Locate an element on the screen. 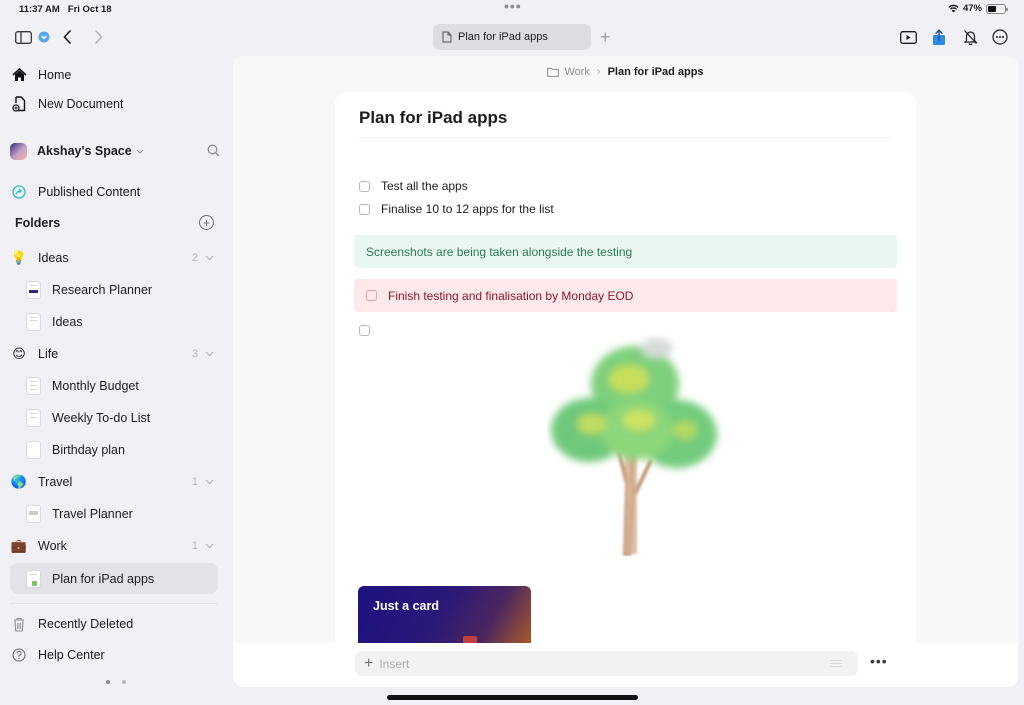 Image resolution: width=1024 pixels, height=705 pixels. doc-label: Research Planner is located at coordinates (102, 290).